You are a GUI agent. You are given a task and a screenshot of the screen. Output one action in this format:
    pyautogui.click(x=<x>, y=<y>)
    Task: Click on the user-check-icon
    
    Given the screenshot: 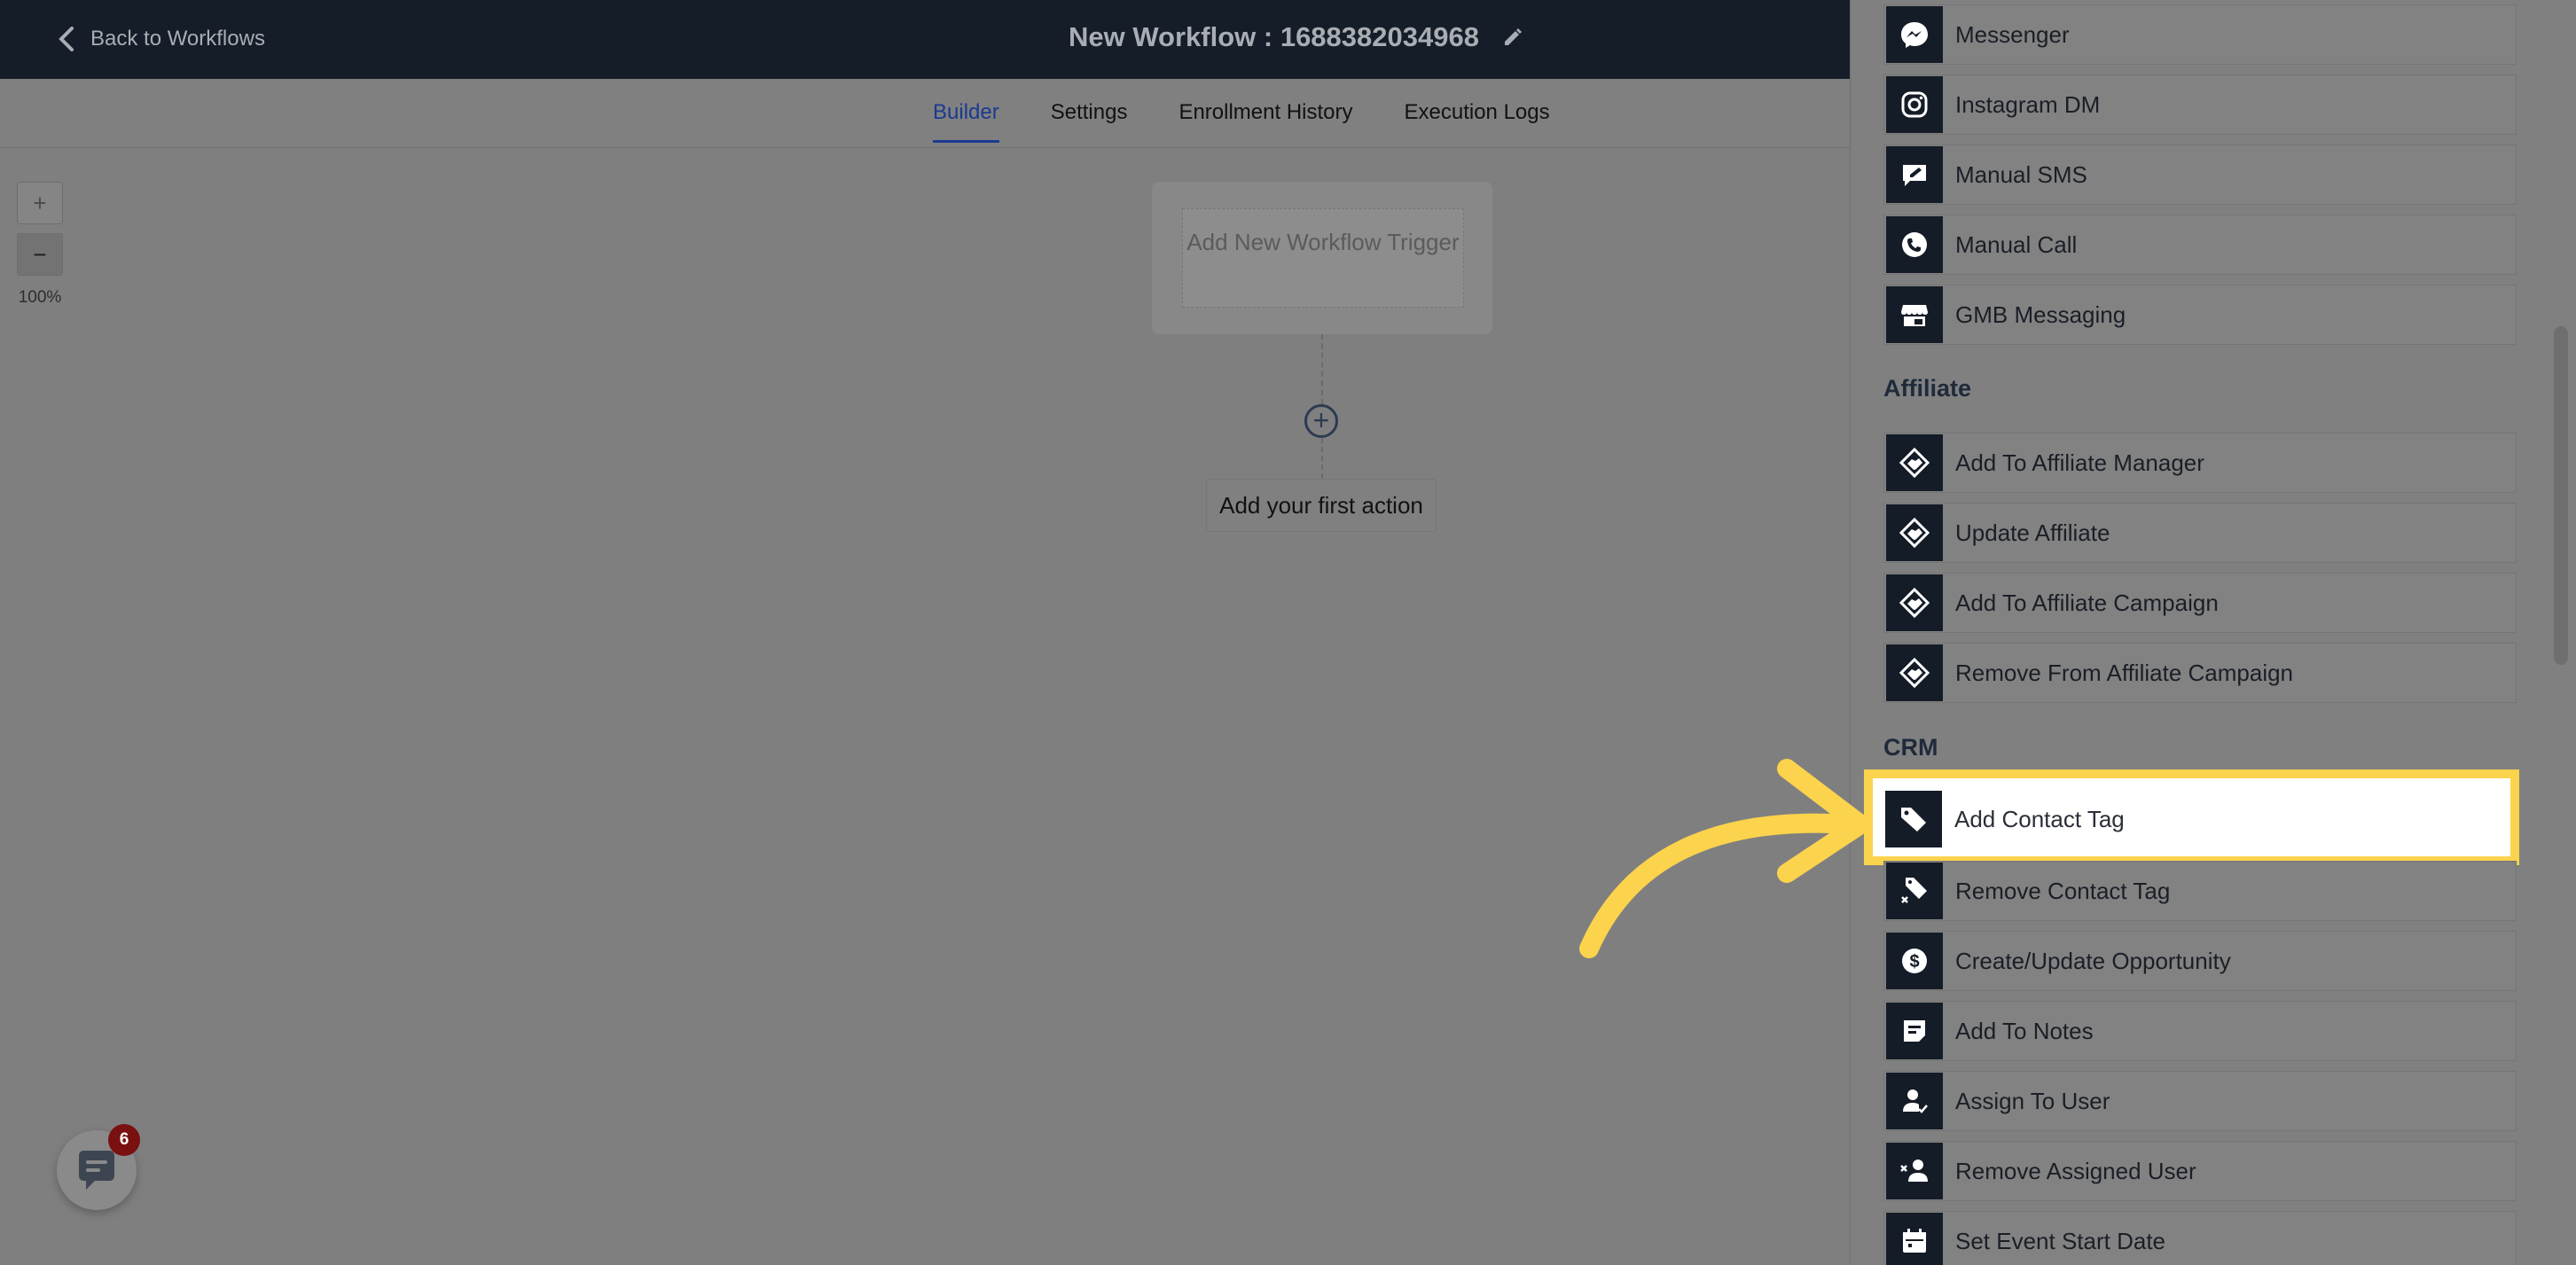 What is the action you would take?
    pyautogui.click(x=1915, y=1101)
    